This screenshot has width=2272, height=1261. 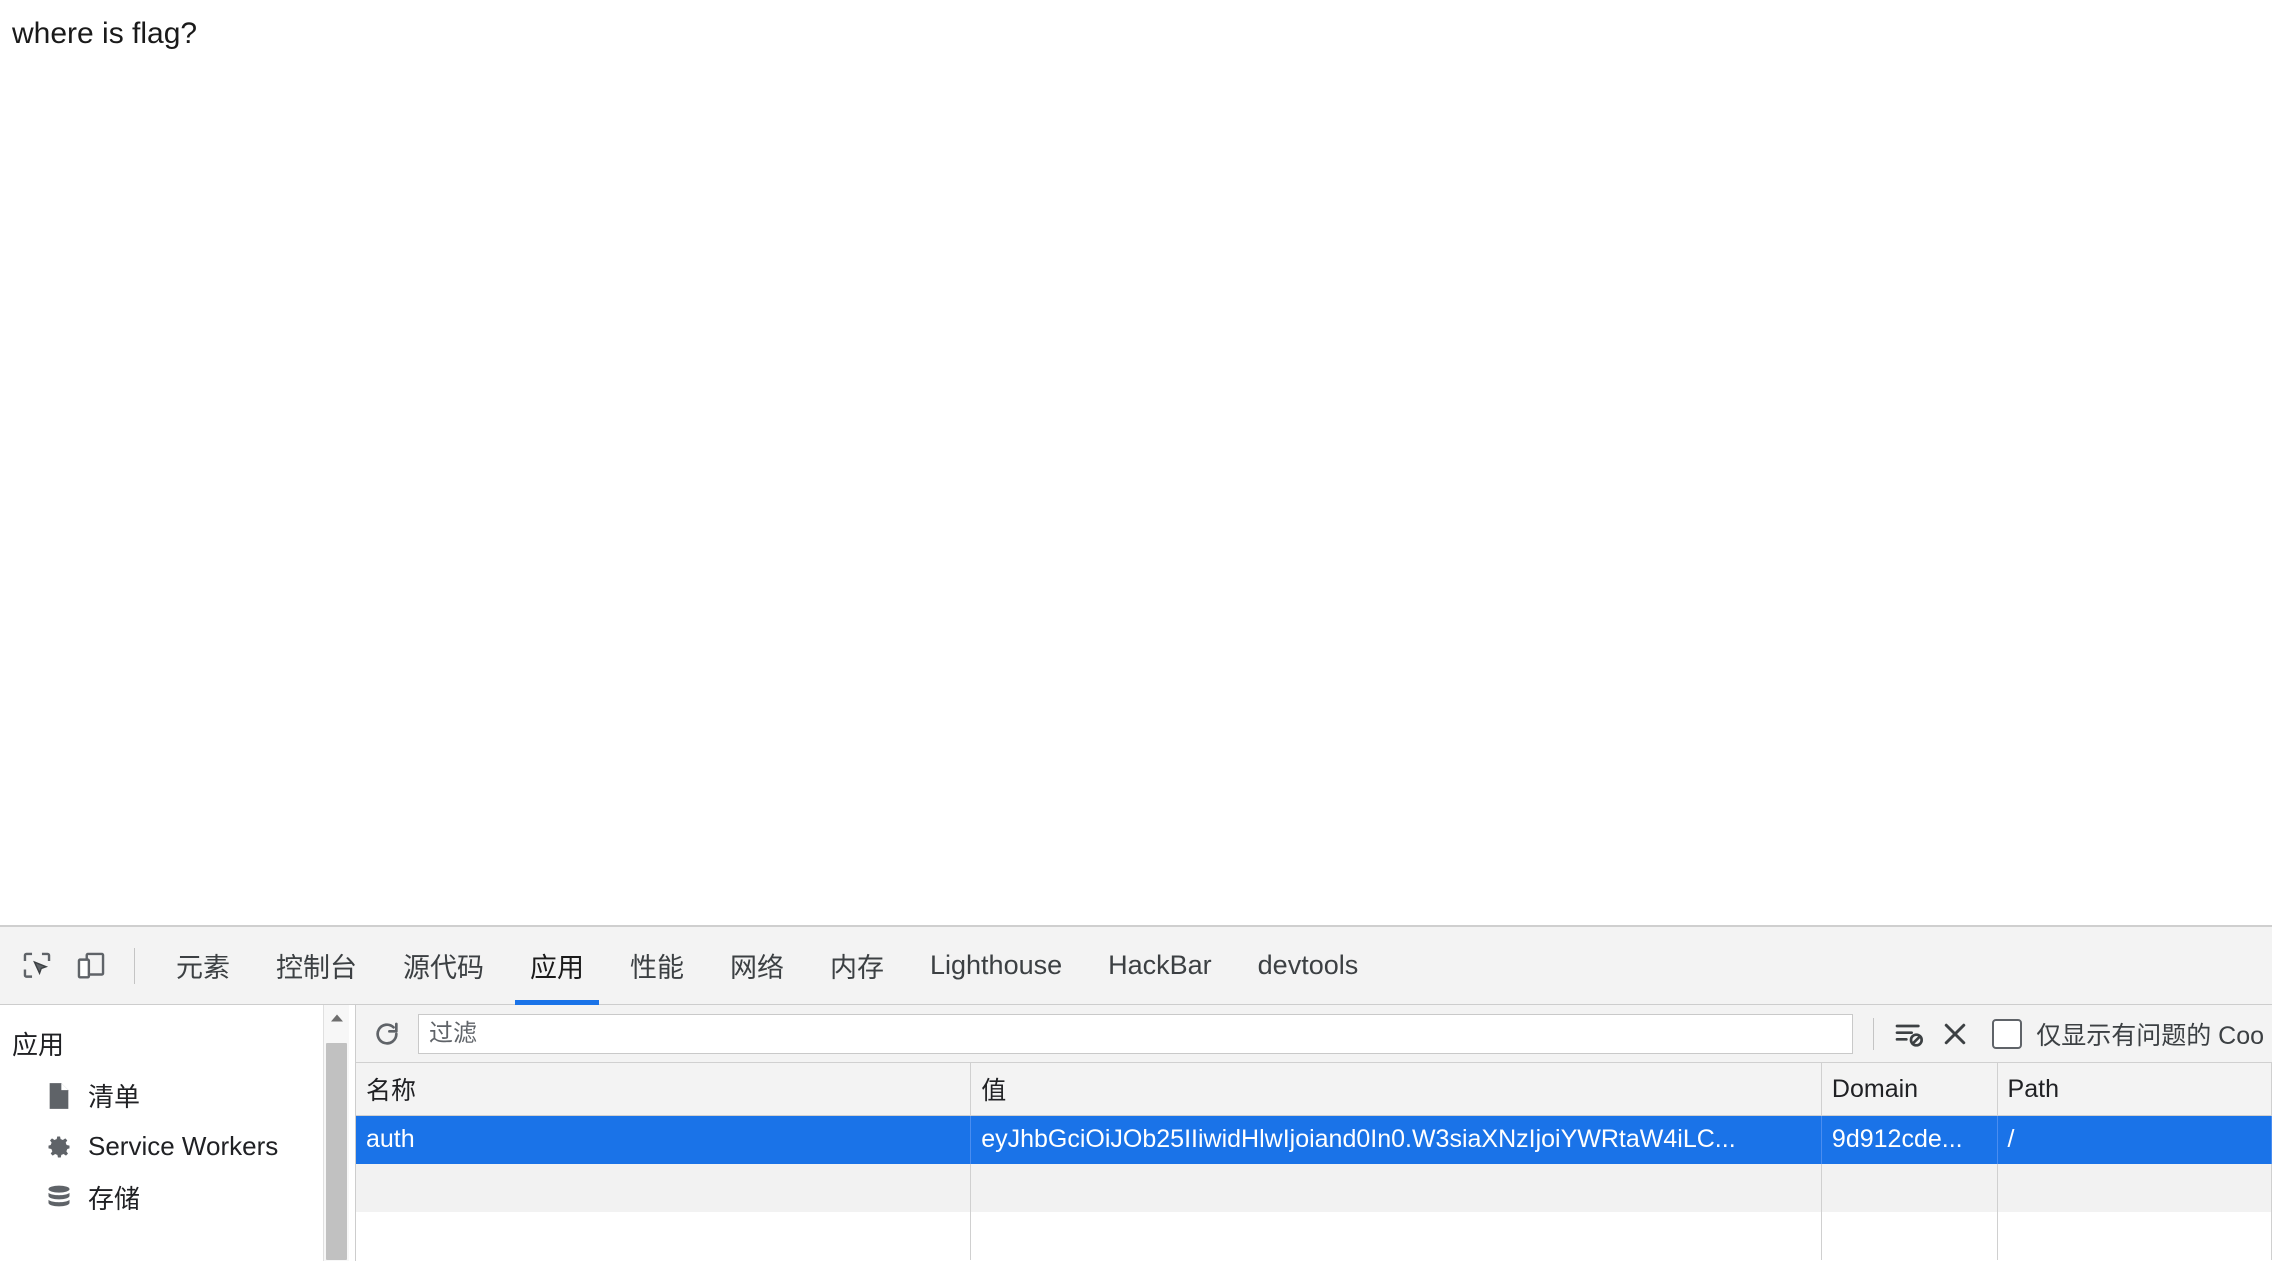 I want to click on sidebar-item-label: Service Workers, so click(x=183, y=1146).